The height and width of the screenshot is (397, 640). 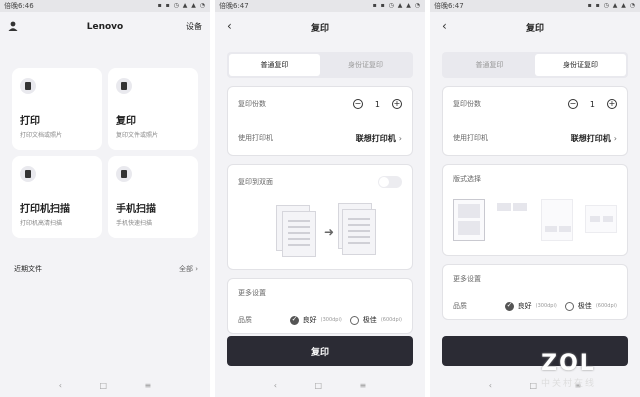 What do you see at coordinates (19, 6) in the screenshot?
I see `status-time: 倍晚6:46` at bounding box center [19, 6].